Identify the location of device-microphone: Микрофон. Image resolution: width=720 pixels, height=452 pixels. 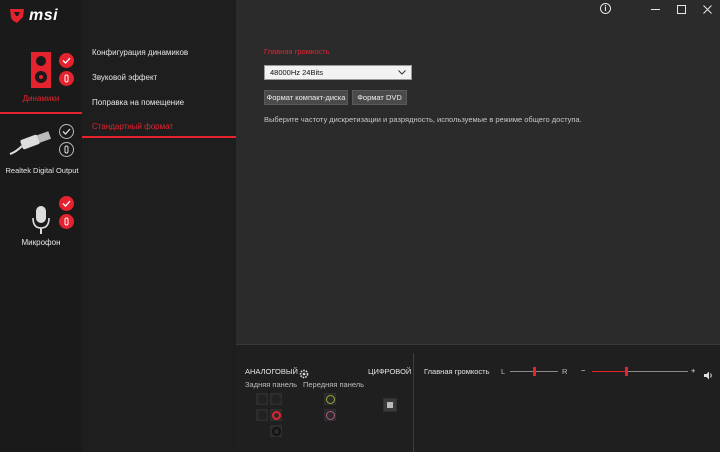
(41, 222).